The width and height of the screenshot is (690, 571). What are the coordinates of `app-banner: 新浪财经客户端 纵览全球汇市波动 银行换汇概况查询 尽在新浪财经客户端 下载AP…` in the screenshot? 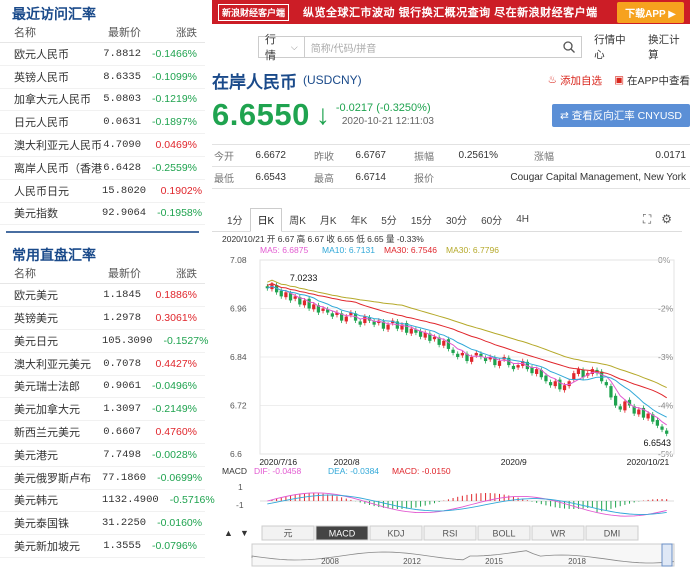 It's located at (451, 12).